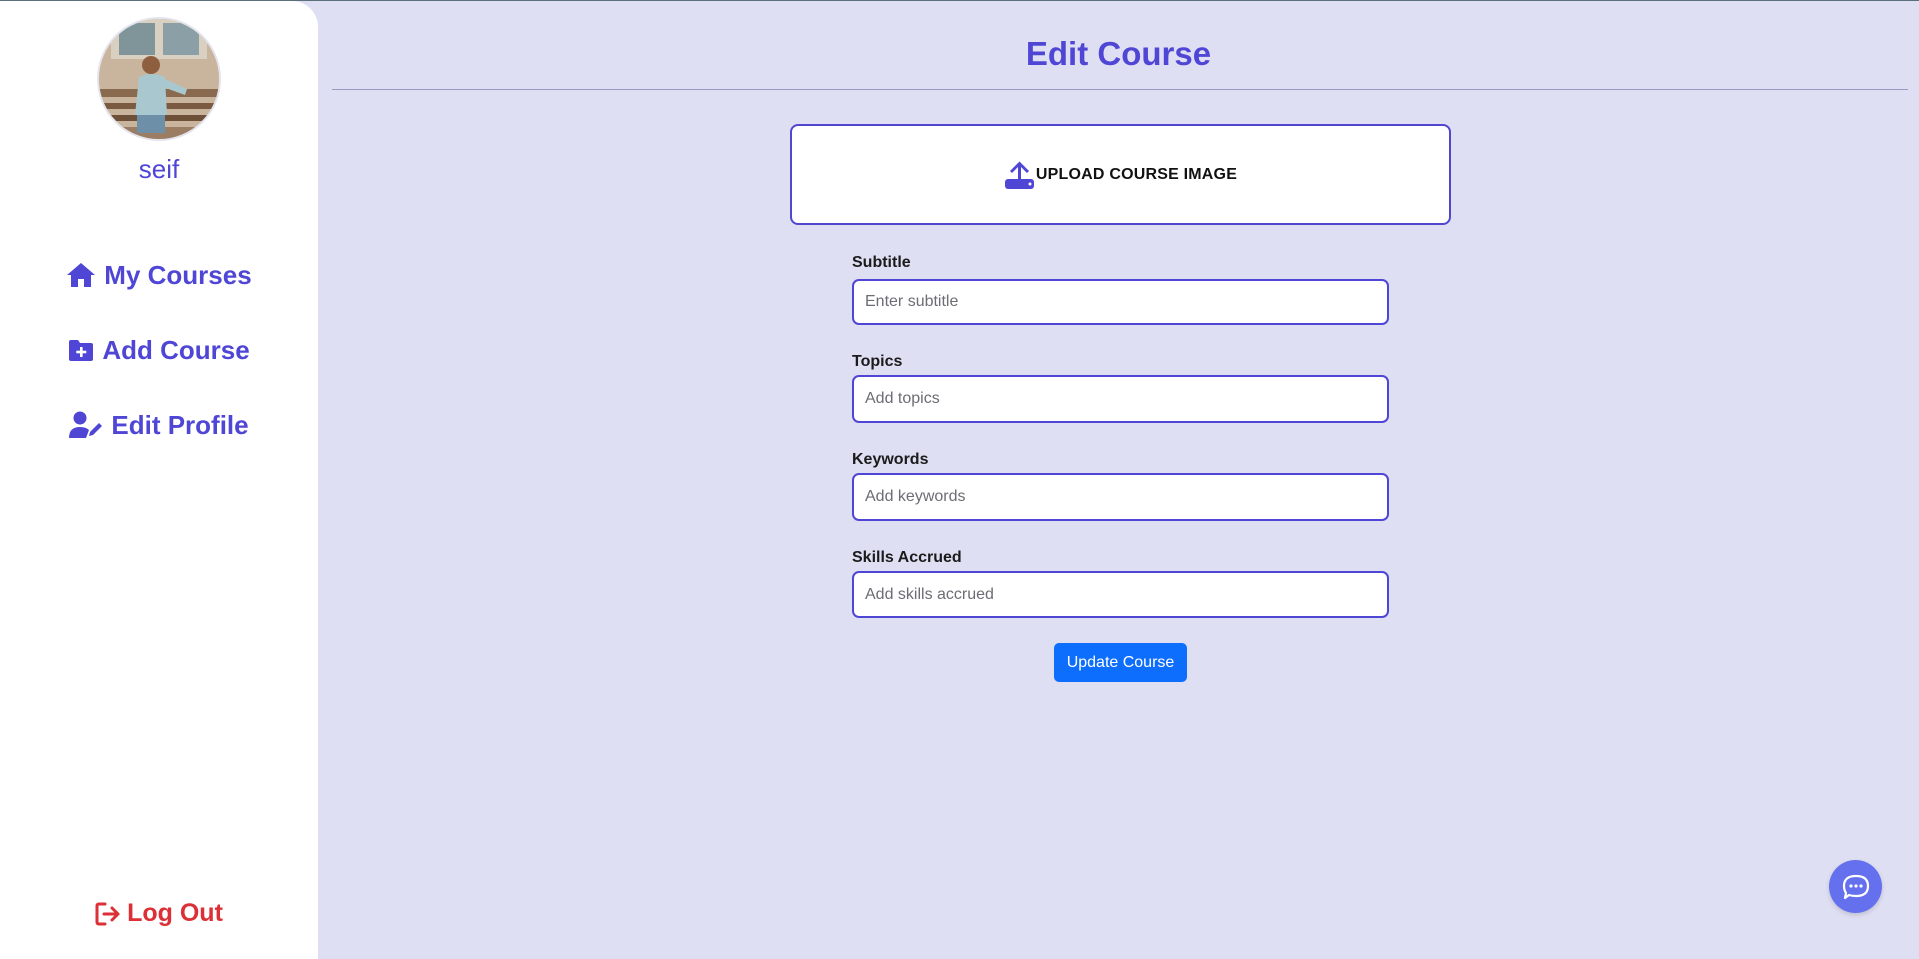  What do you see at coordinates (178, 274) in the screenshot?
I see `sidebar-item-label: My Courses` at bounding box center [178, 274].